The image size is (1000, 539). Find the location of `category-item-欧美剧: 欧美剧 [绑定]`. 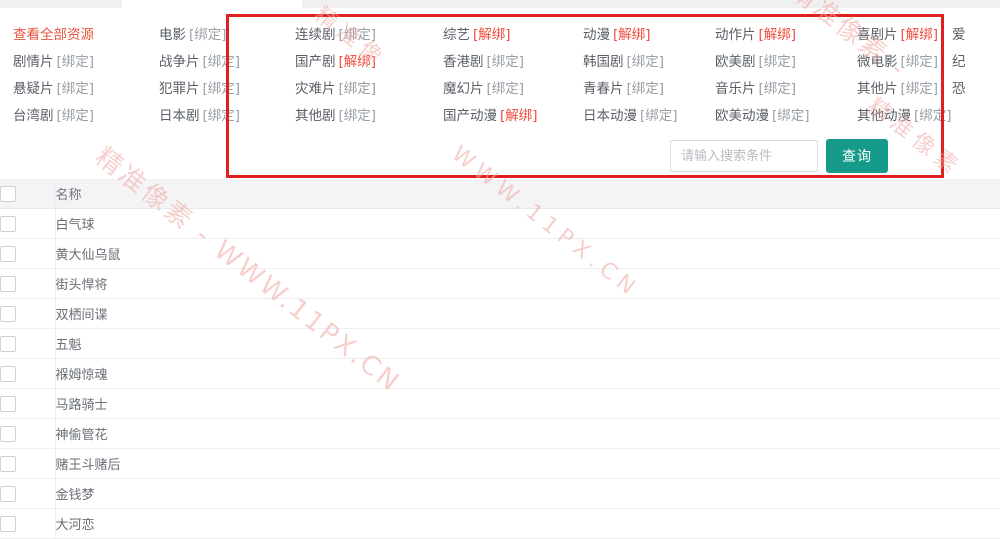

category-item-欧美剧: 欧美剧 [绑定] is located at coordinates (786, 62).